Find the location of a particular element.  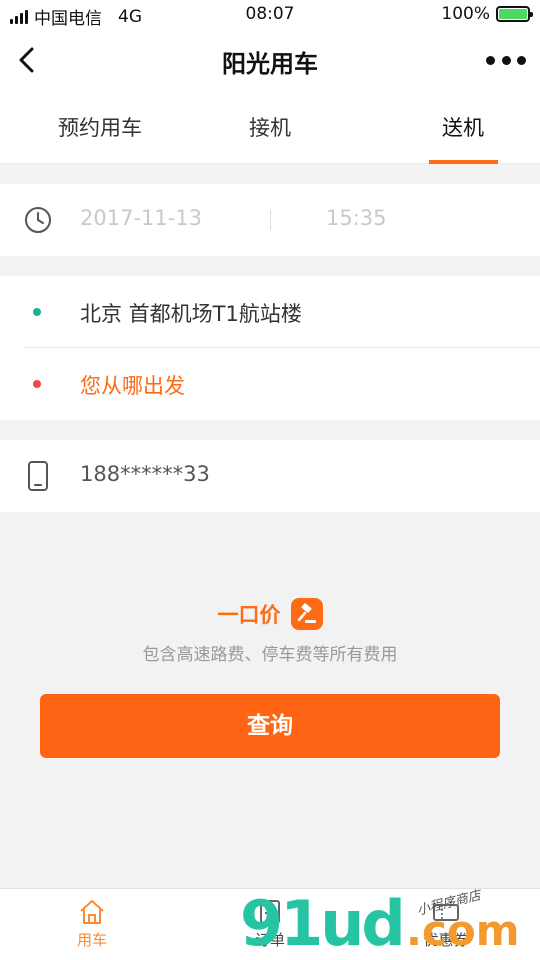

active-tab-indicator is located at coordinates (463, 162).